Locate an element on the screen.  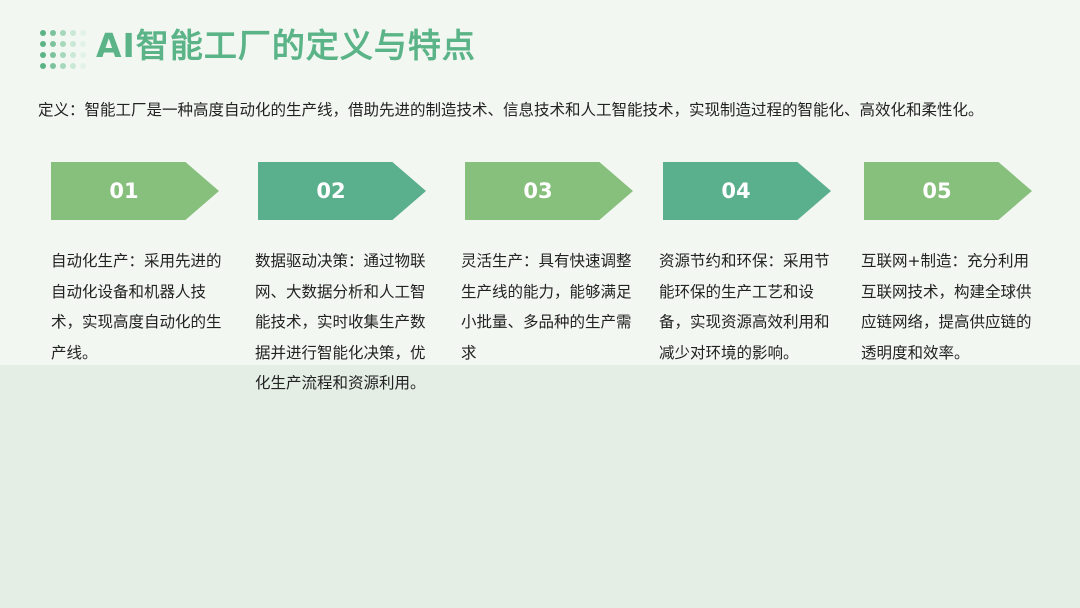
step-arrow-02: 02 is located at coordinates (342, 191).